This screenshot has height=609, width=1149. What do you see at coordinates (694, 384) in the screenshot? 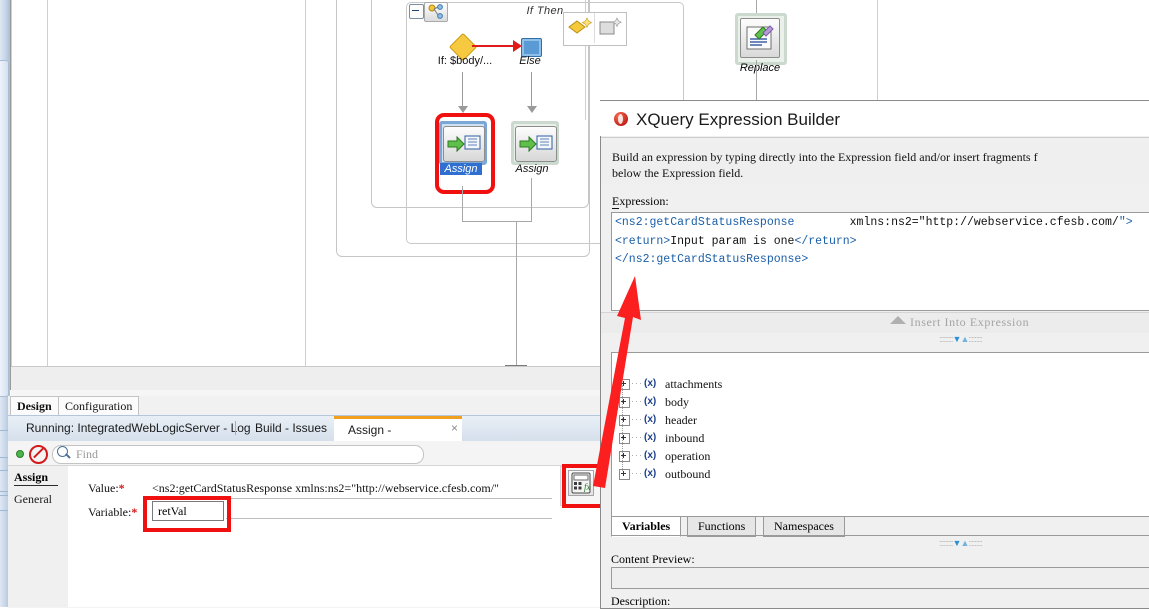
I see `tree-item-label: attachments` at bounding box center [694, 384].